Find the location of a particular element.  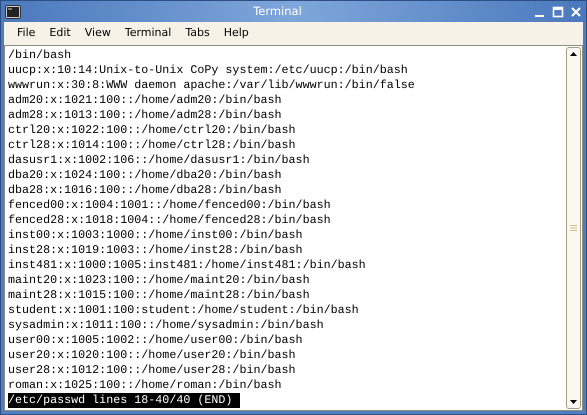

menu-item: Terminal is located at coordinates (148, 33).